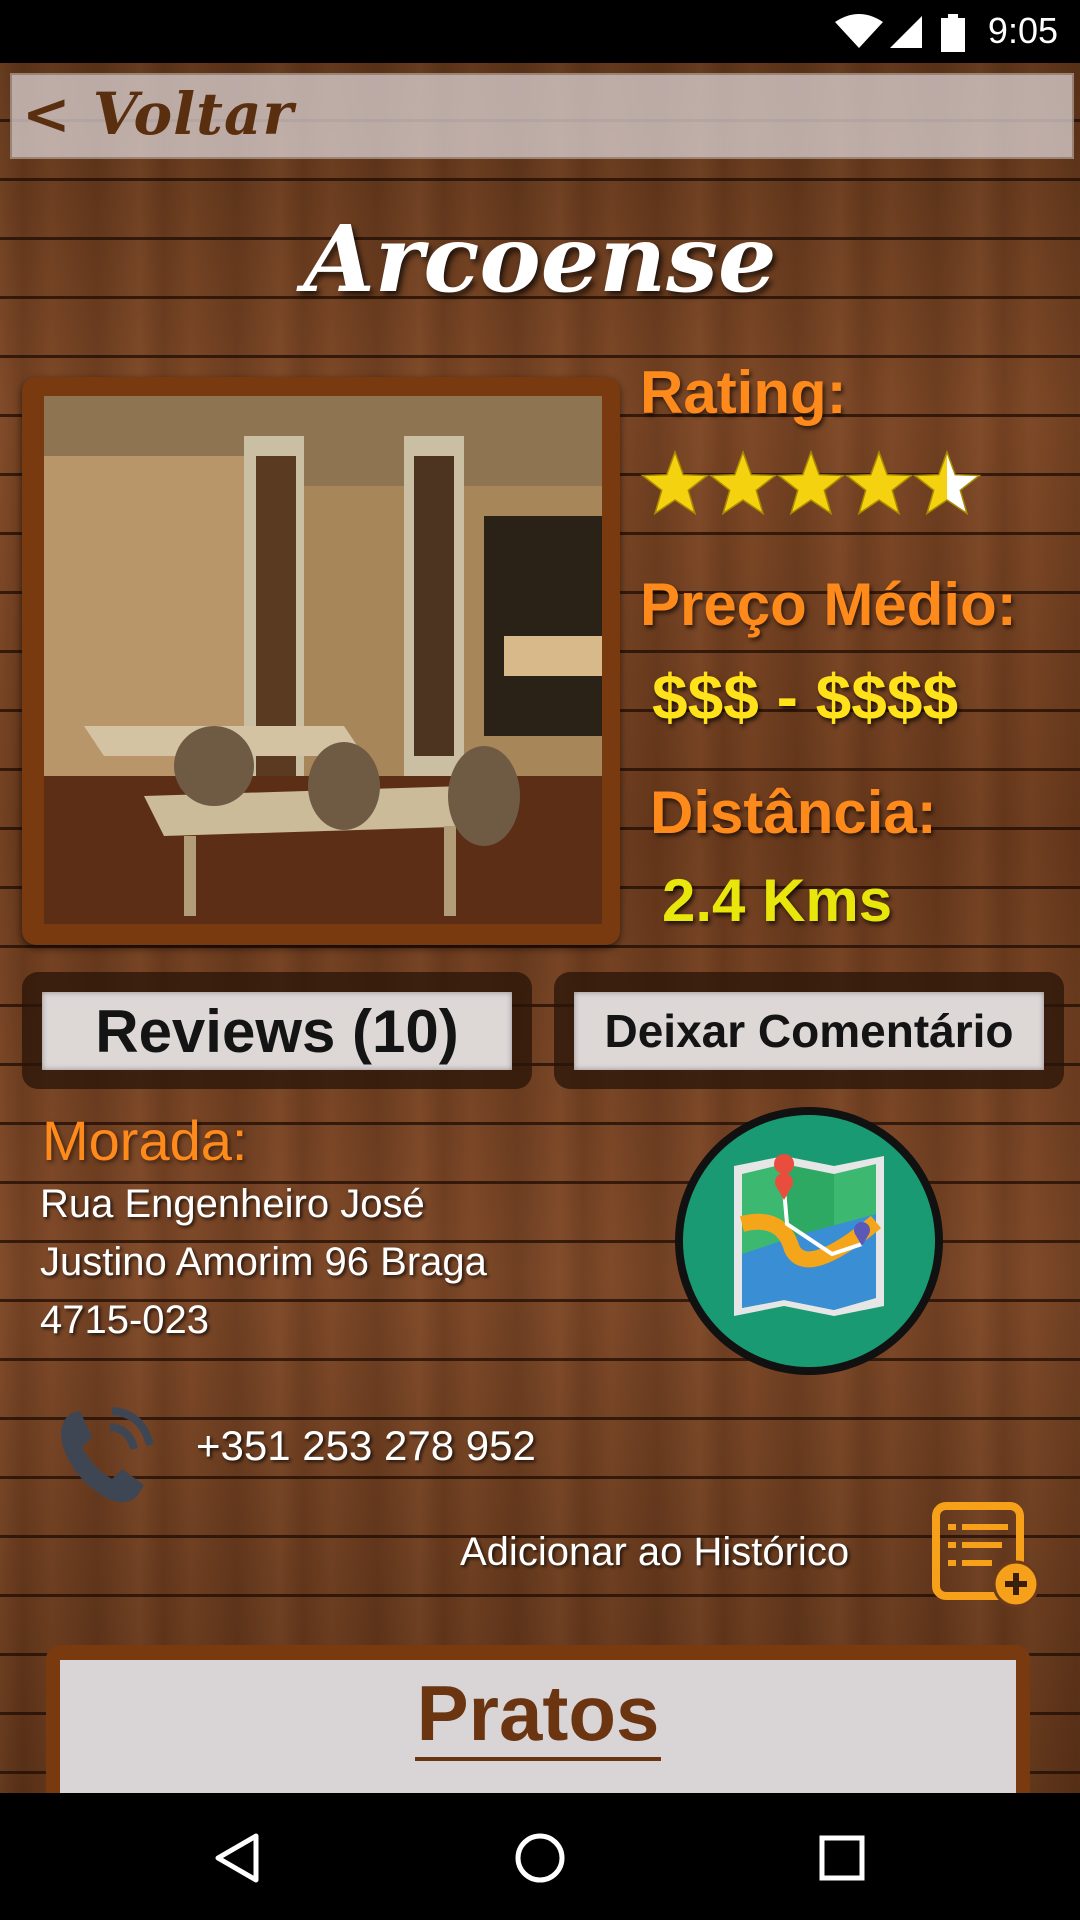 The height and width of the screenshot is (1920, 1080). Describe the element at coordinates (953, 33) in the screenshot. I see `battery-icon` at that location.